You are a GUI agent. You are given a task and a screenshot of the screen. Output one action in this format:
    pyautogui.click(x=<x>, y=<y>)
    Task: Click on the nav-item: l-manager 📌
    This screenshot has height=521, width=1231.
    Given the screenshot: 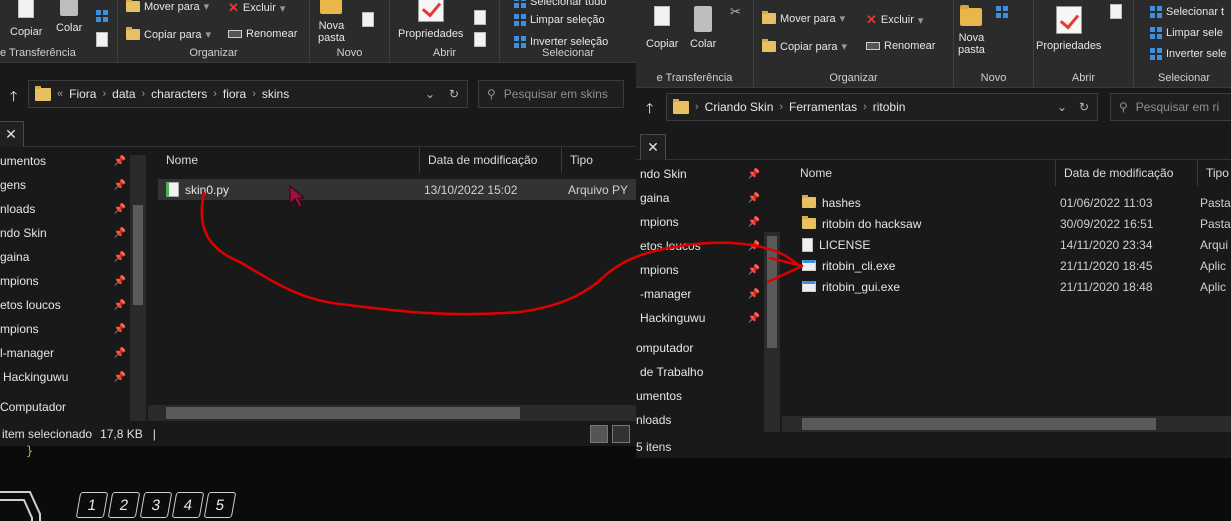 What is the action you would take?
    pyautogui.click(x=74, y=353)
    